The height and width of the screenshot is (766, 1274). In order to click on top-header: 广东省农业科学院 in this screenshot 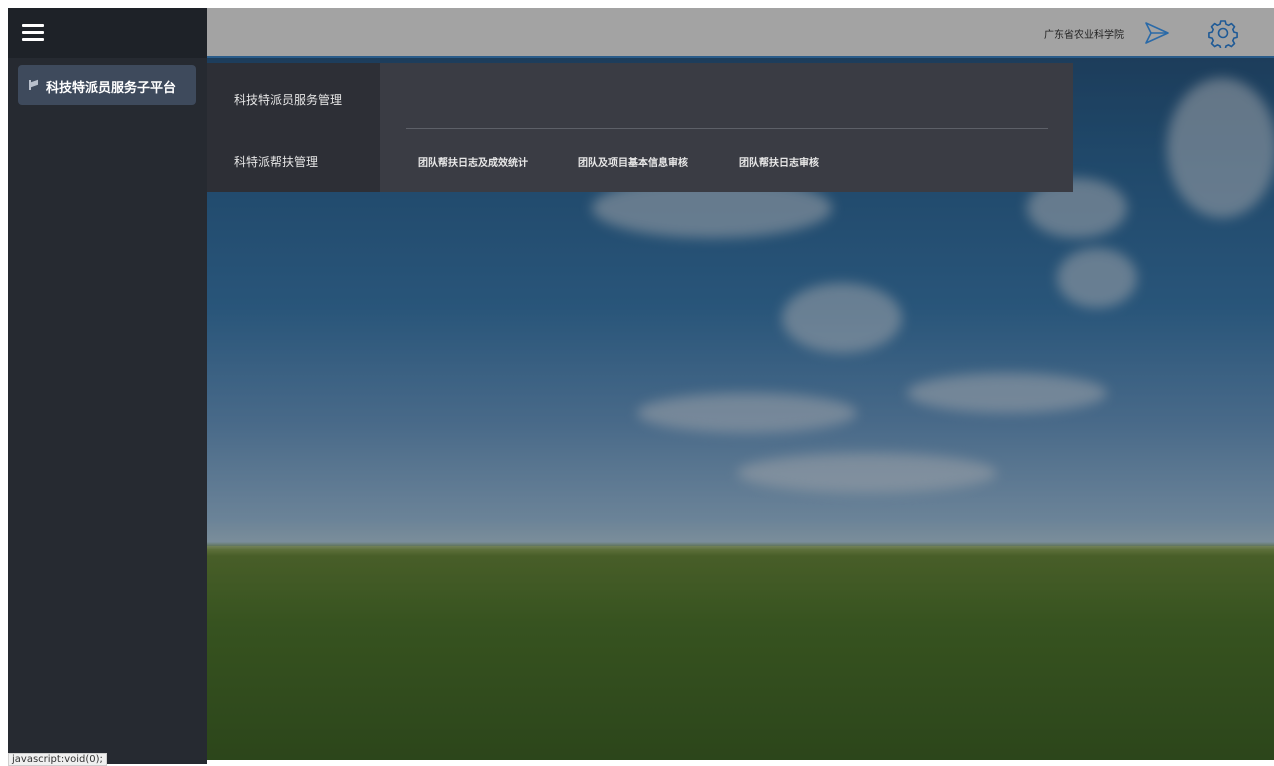, I will do `click(740, 33)`.